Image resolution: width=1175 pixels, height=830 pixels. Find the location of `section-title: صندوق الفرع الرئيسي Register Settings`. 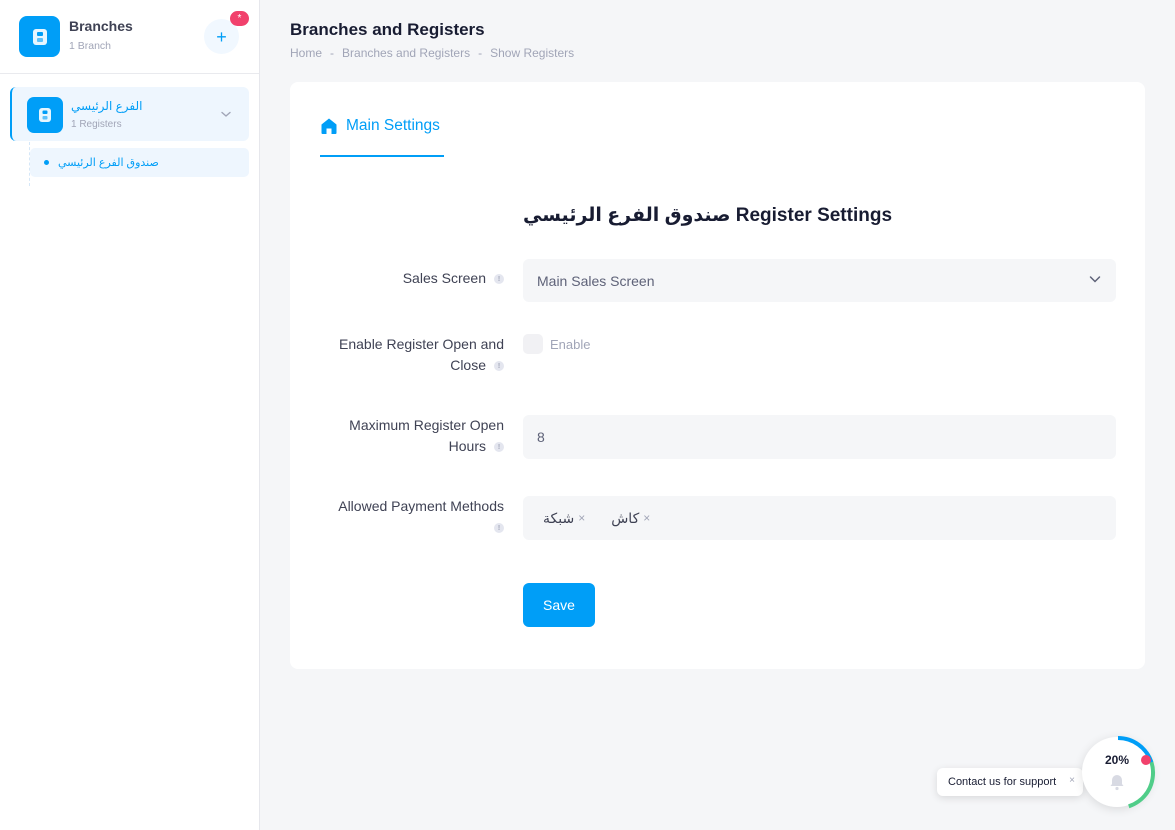

section-title: صندوق الفرع الرئيسي Register Settings is located at coordinates (708, 215).